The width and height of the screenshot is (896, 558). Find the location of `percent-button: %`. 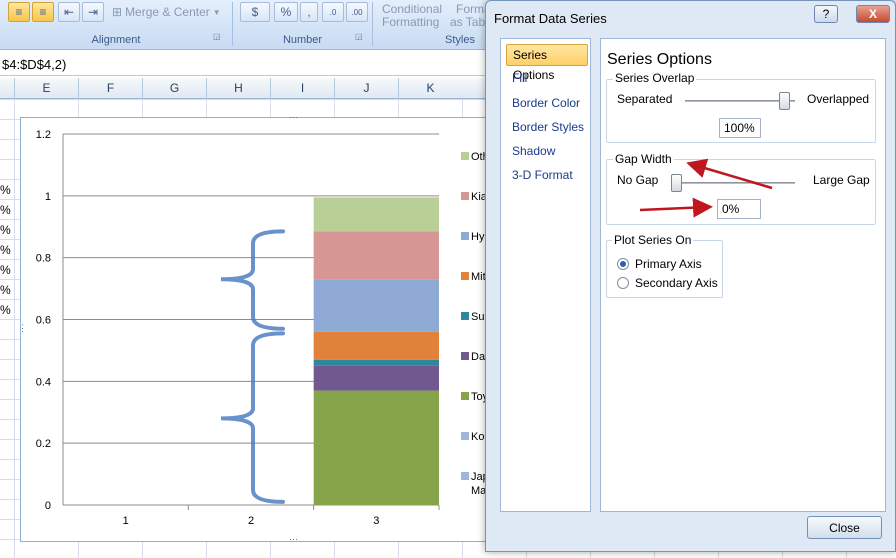

percent-button: % is located at coordinates (286, 12).